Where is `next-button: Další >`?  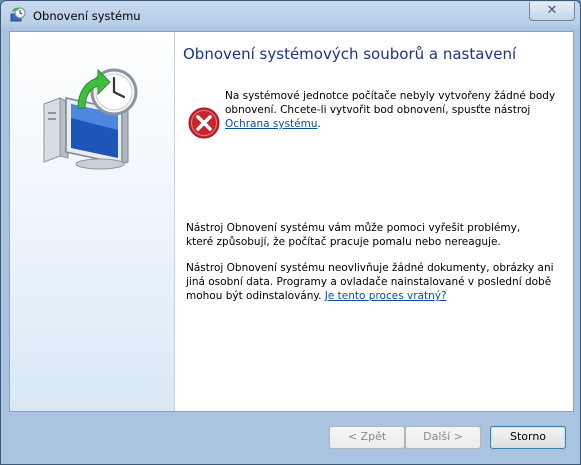
next-button: Další > is located at coordinates (443, 437).